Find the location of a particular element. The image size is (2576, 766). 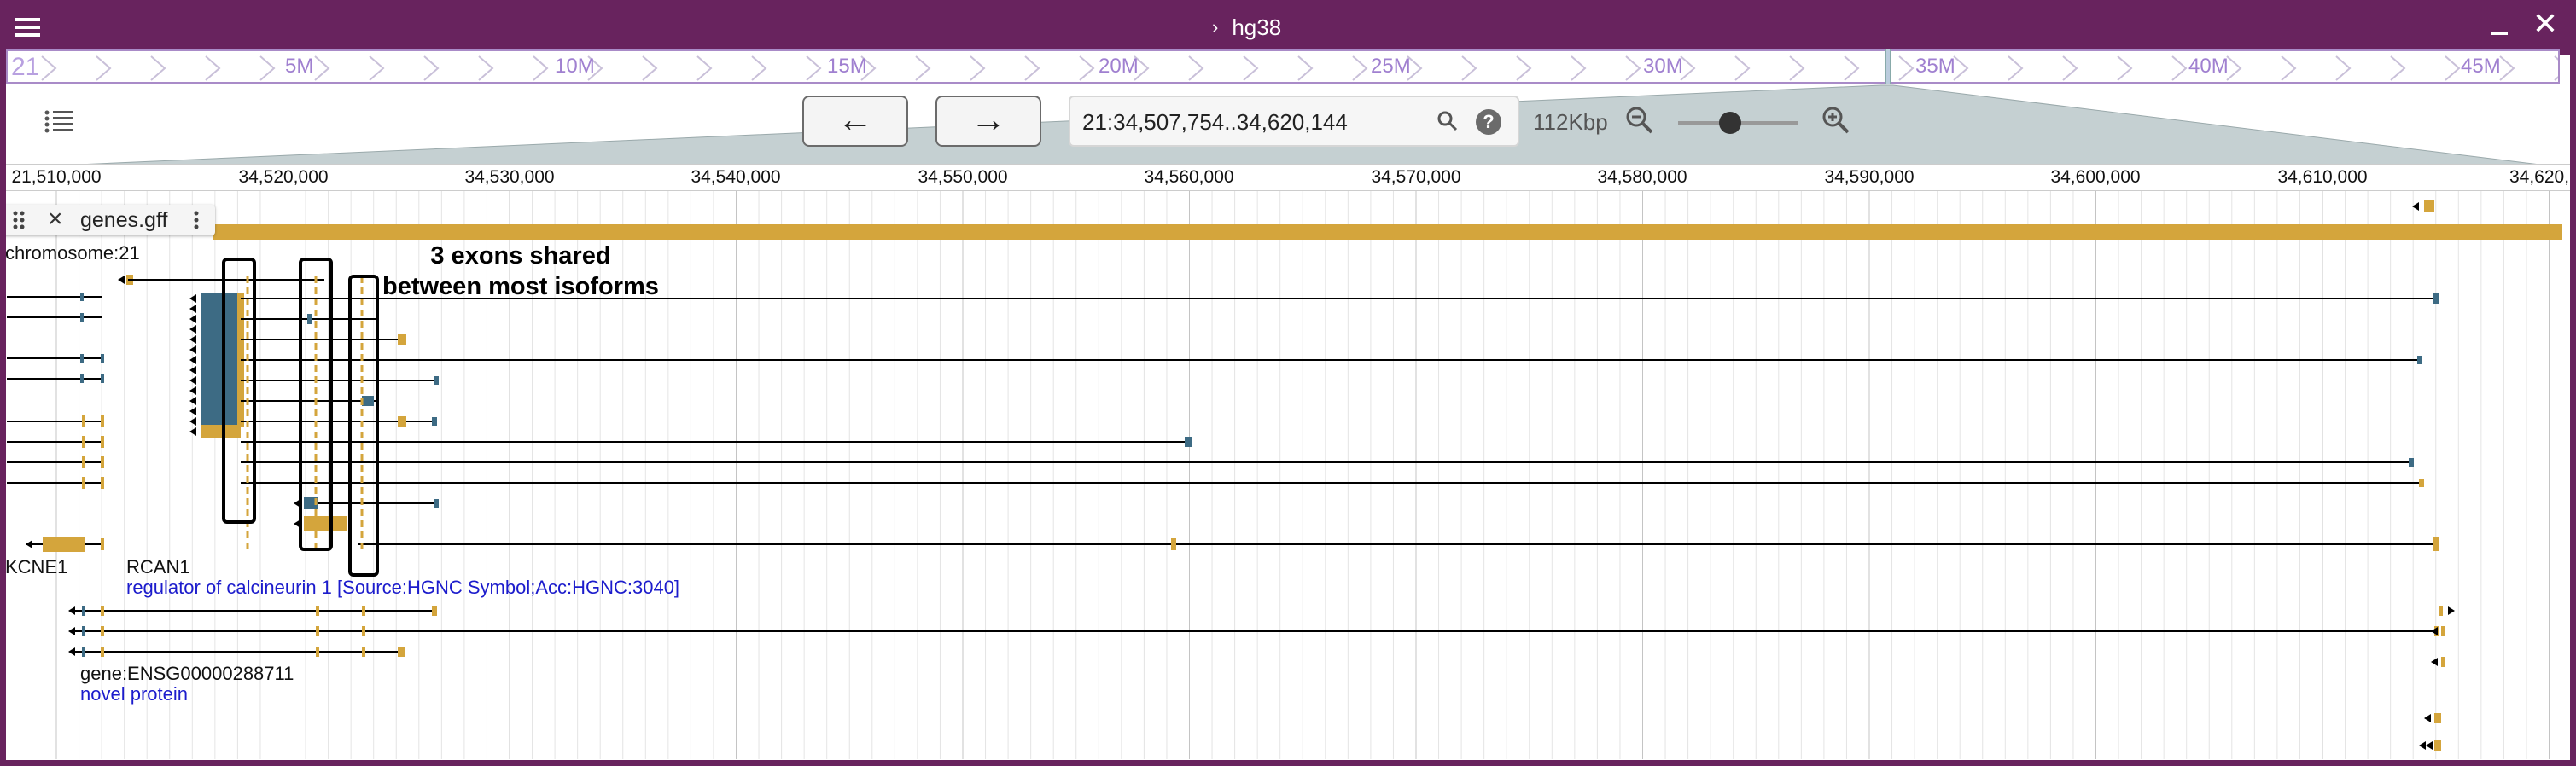

gene-name-label: RCAN1 is located at coordinates (158, 566).